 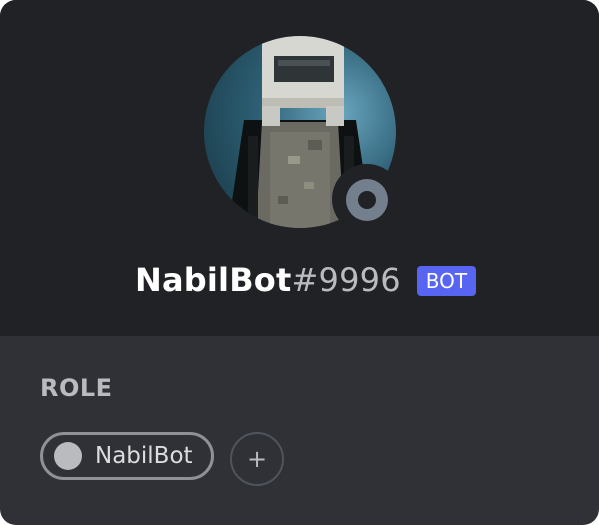 I want to click on role-name: NabilBot, so click(x=144, y=456).